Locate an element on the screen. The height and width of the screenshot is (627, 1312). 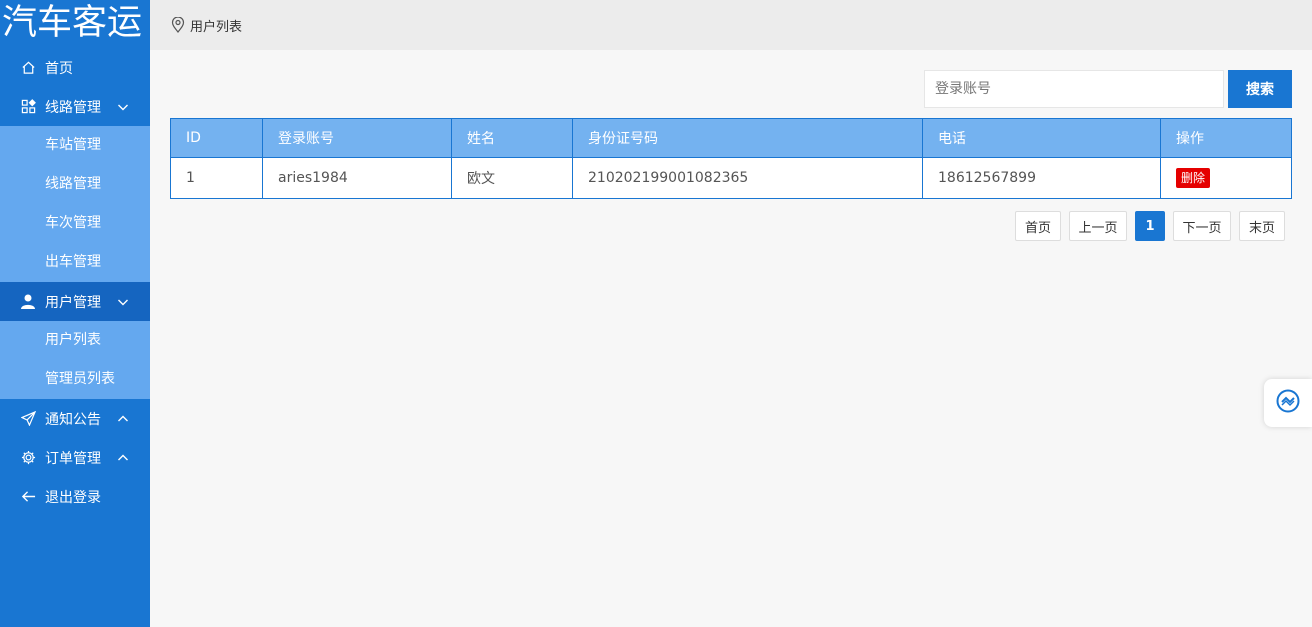
sidebar-item-user-list: 用户列表 is located at coordinates (75, 340).